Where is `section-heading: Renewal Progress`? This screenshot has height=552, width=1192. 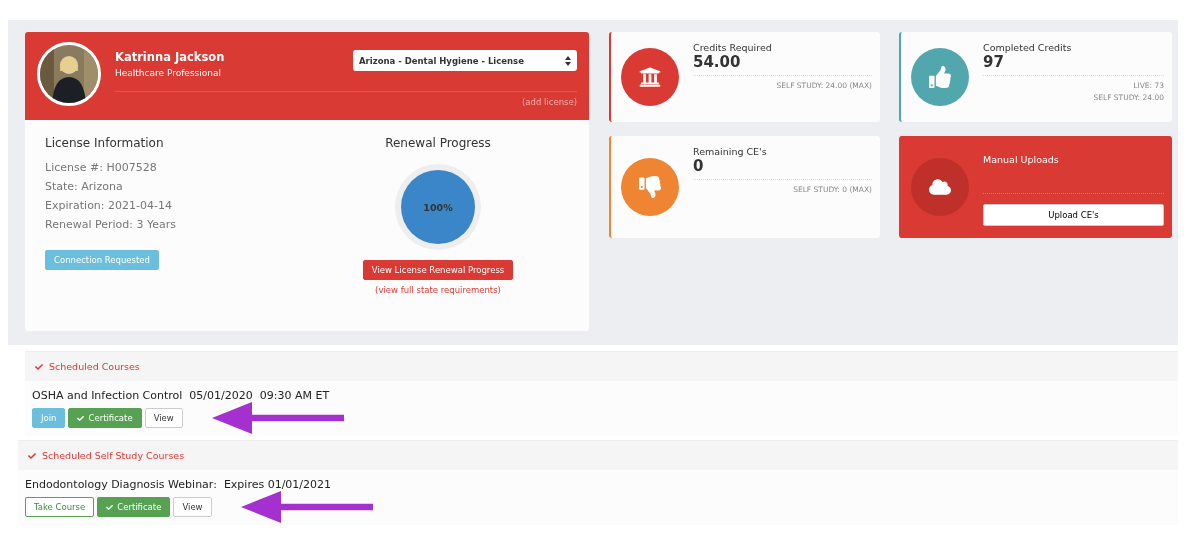 section-heading: Renewal Progress is located at coordinates (438, 143).